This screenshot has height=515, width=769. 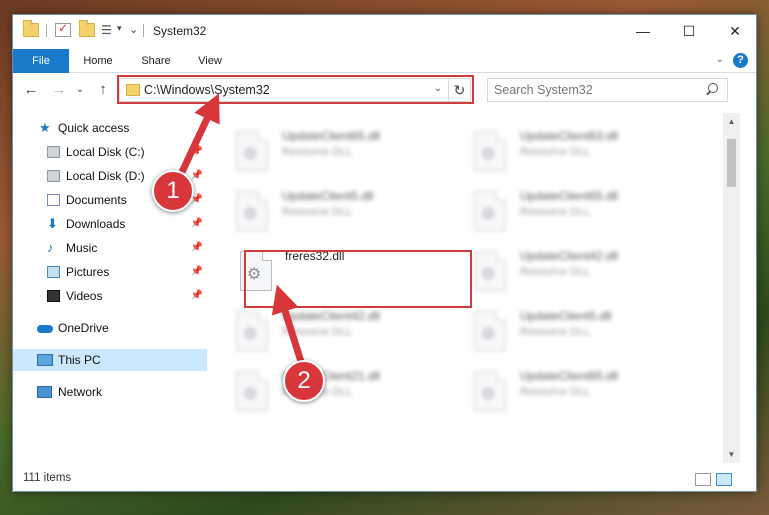 I want to click on ribbon-expand-icon: ⌄, so click(x=720, y=59).